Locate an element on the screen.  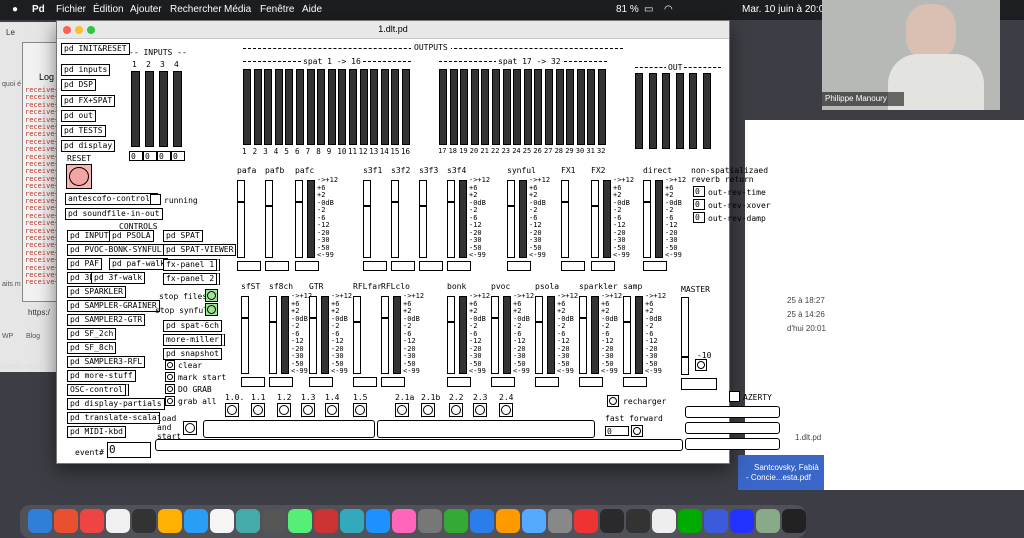
fast-forward-bang is located at coordinates (637, 431).